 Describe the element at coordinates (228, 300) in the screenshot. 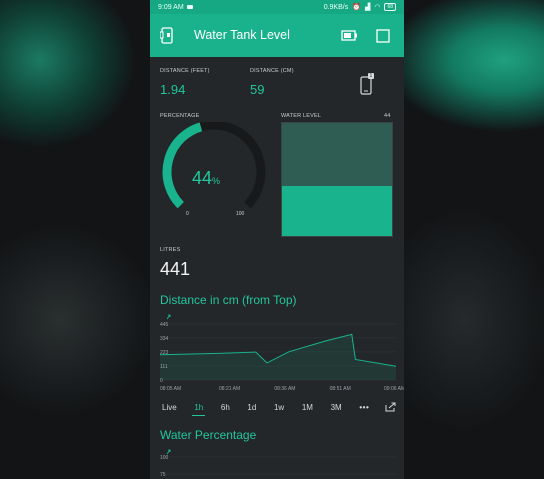

I see `distance-chart-title: Distance in cm (from Top)` at that location.